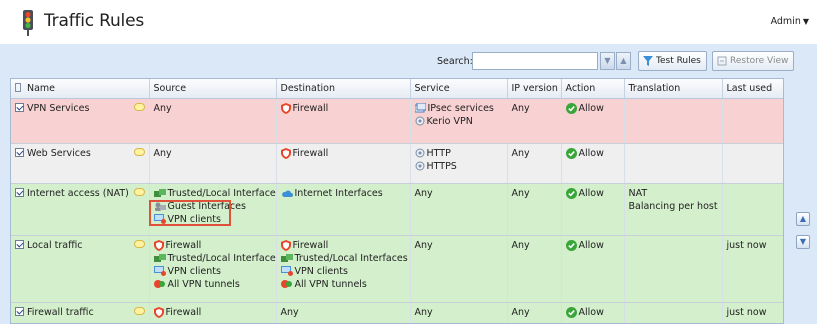  Describe the element at coordinates (752, 89) in the screenshot. I see `col-lastused-header: Last used` at that location.